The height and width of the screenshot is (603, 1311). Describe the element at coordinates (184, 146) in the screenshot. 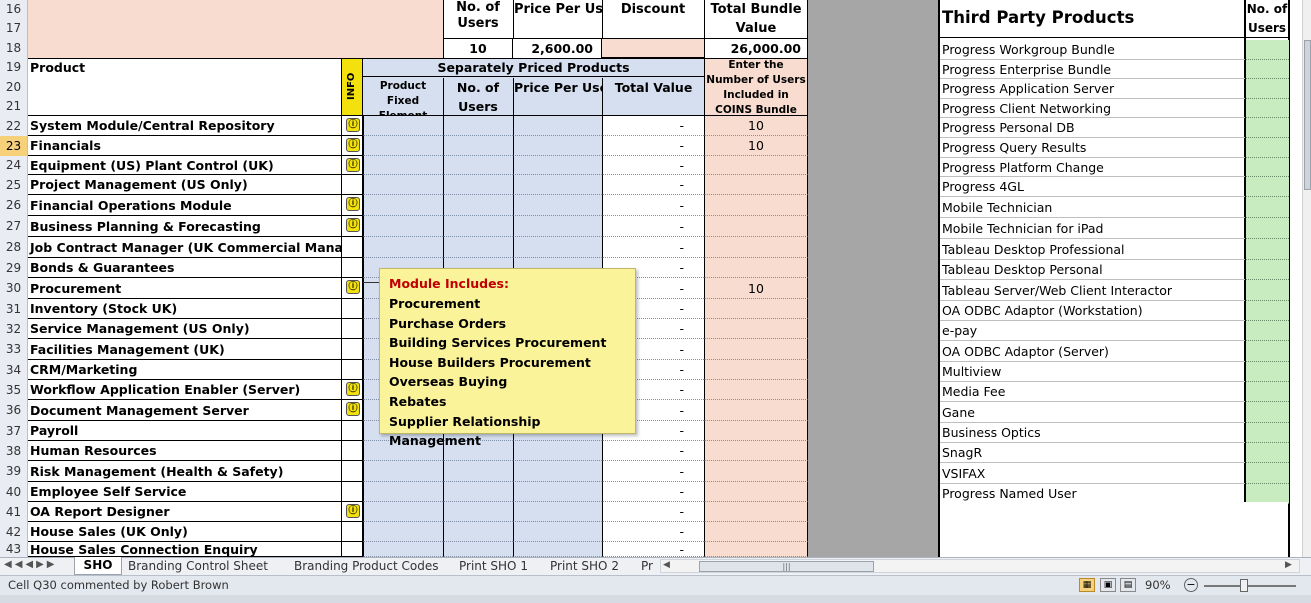

I see `product-name-cell: Financials` at that location.